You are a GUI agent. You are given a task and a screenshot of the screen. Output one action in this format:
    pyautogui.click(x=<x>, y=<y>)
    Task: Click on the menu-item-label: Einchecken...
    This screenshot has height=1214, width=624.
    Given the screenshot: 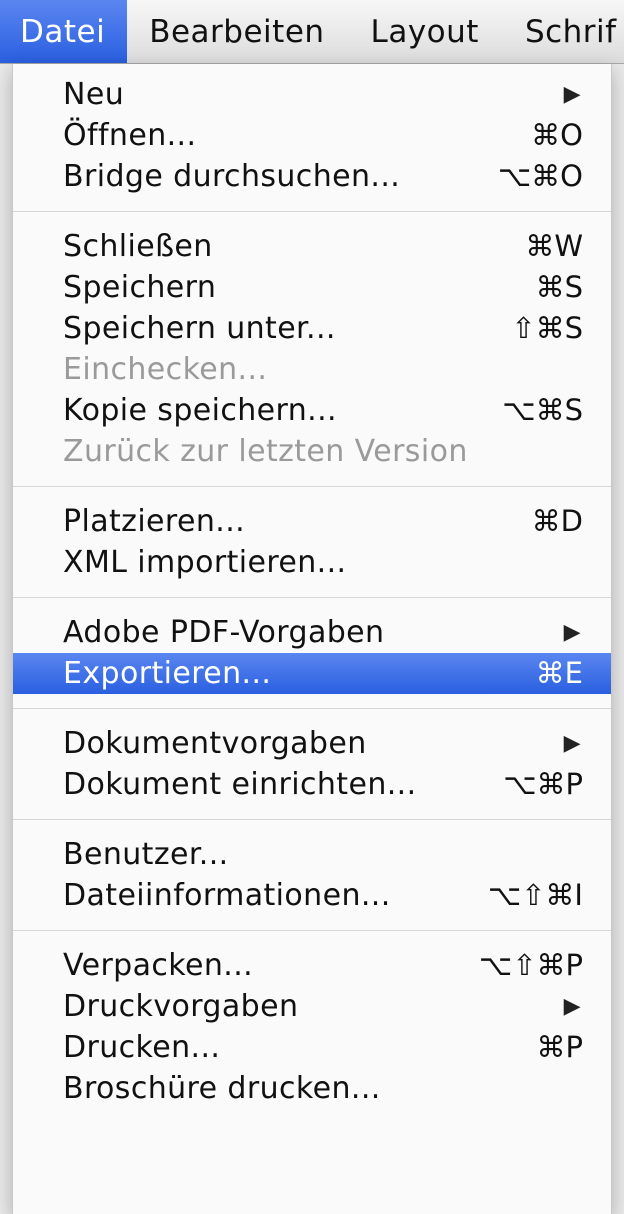 What is the action you would take?
    pyautogui.click(x=165, y=369)
    